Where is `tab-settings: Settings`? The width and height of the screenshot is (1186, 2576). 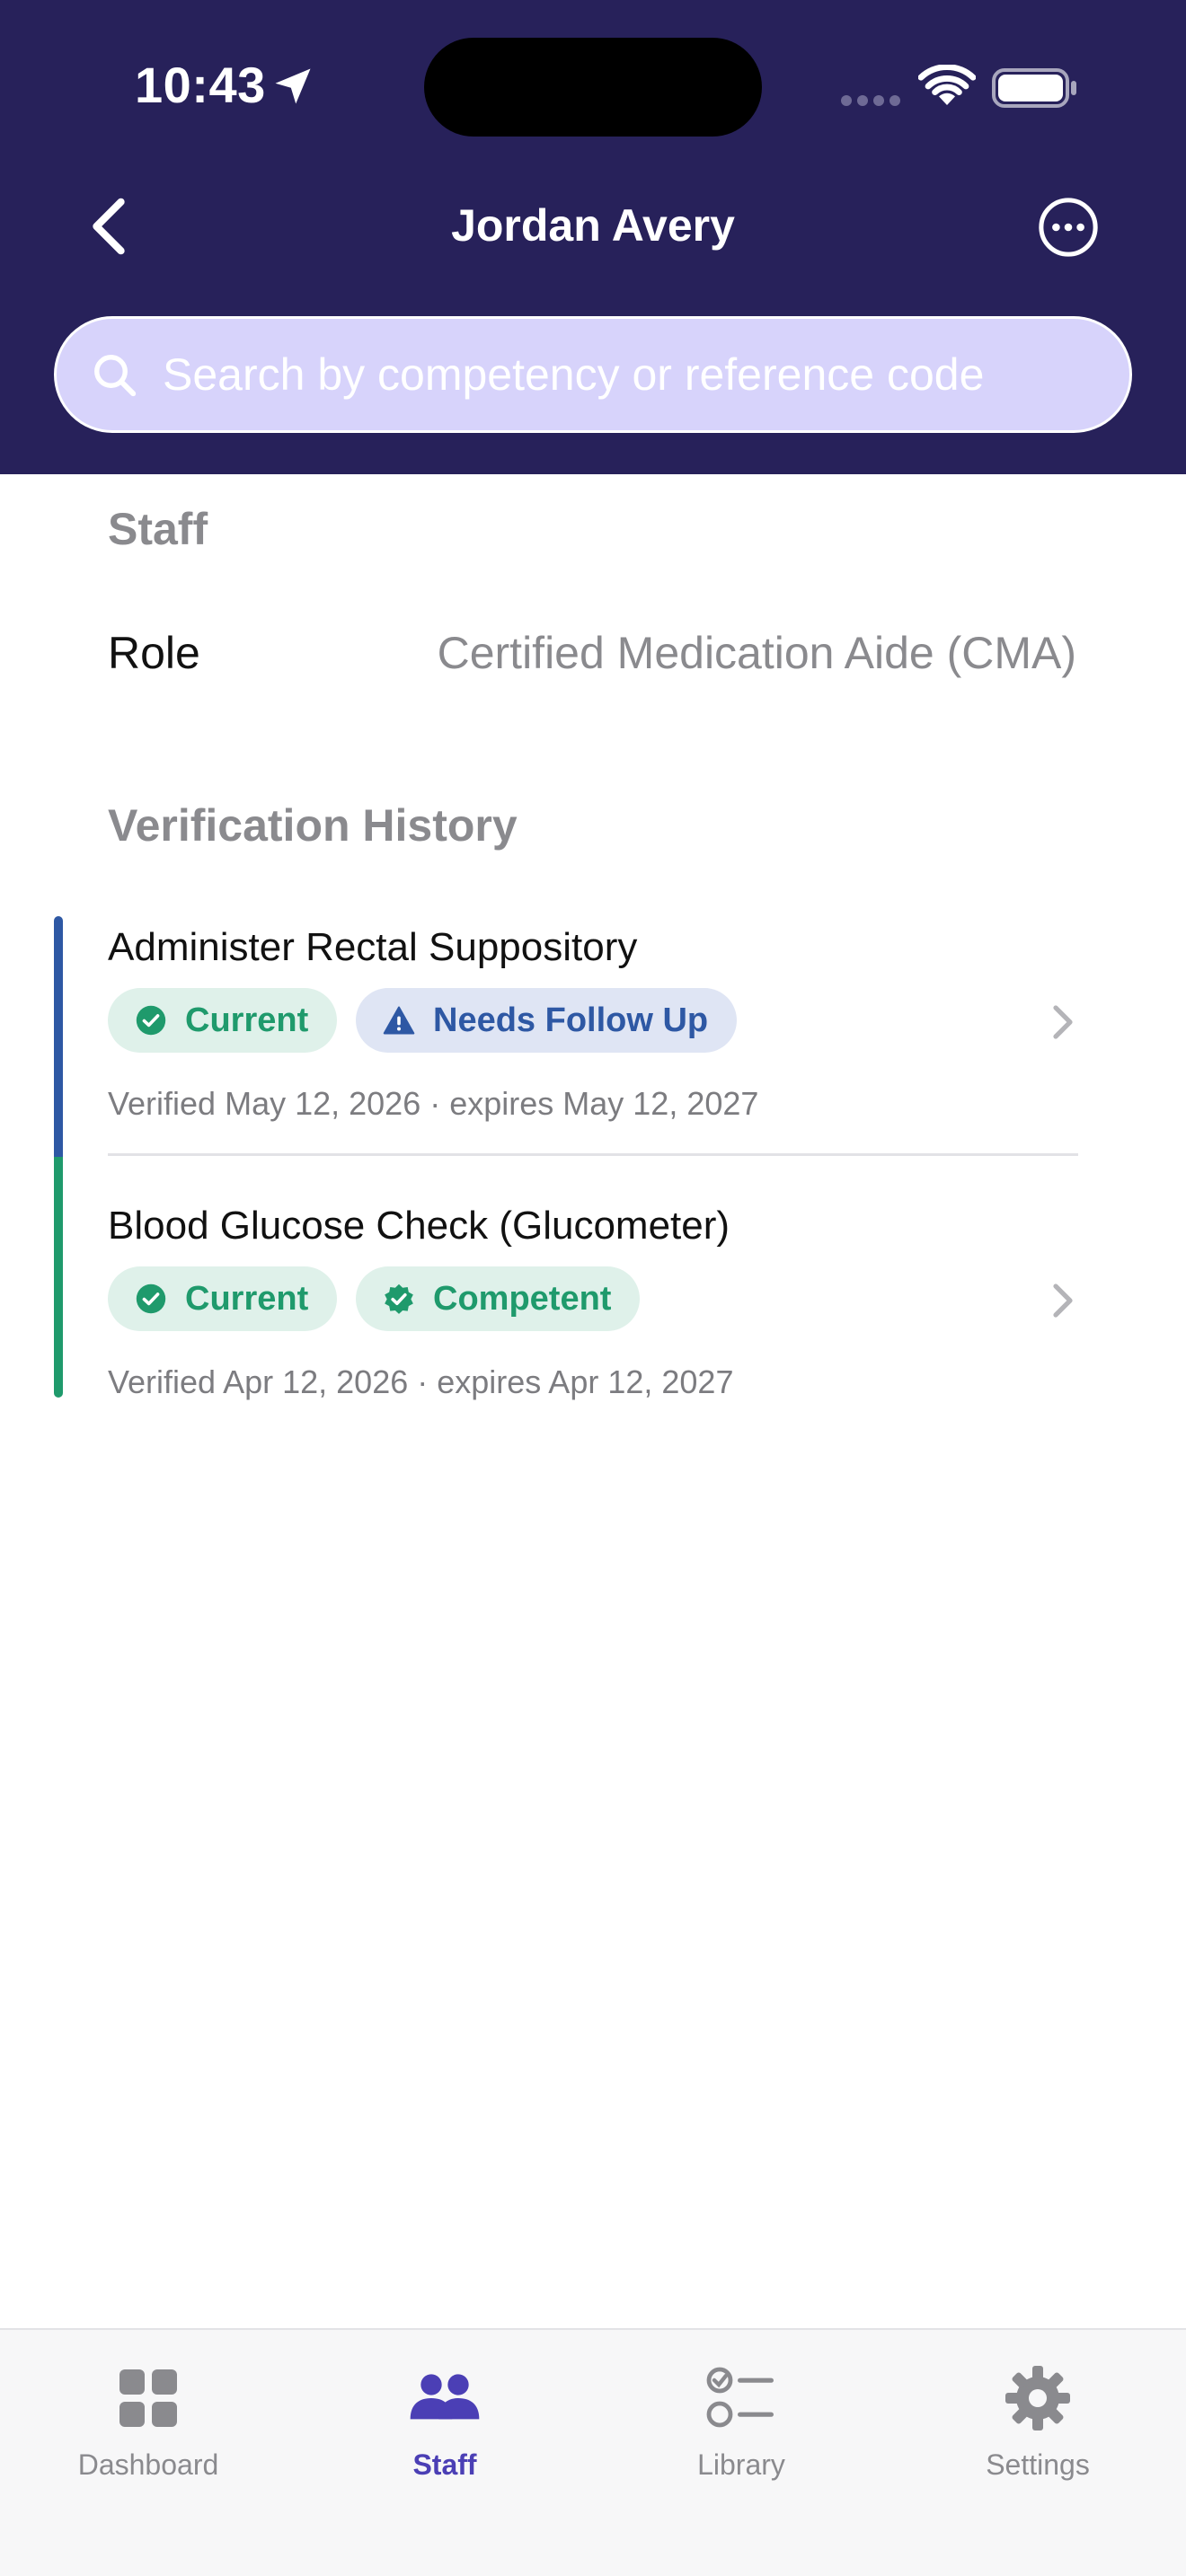
tab-settings: Settings is located at coordinates (1038, 2420).